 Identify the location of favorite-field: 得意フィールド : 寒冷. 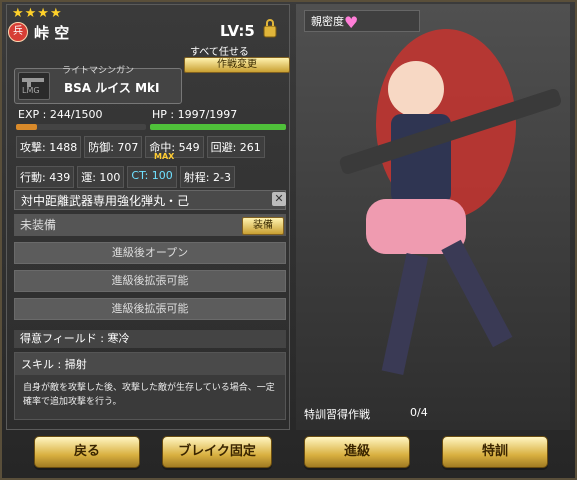
(150, 339).